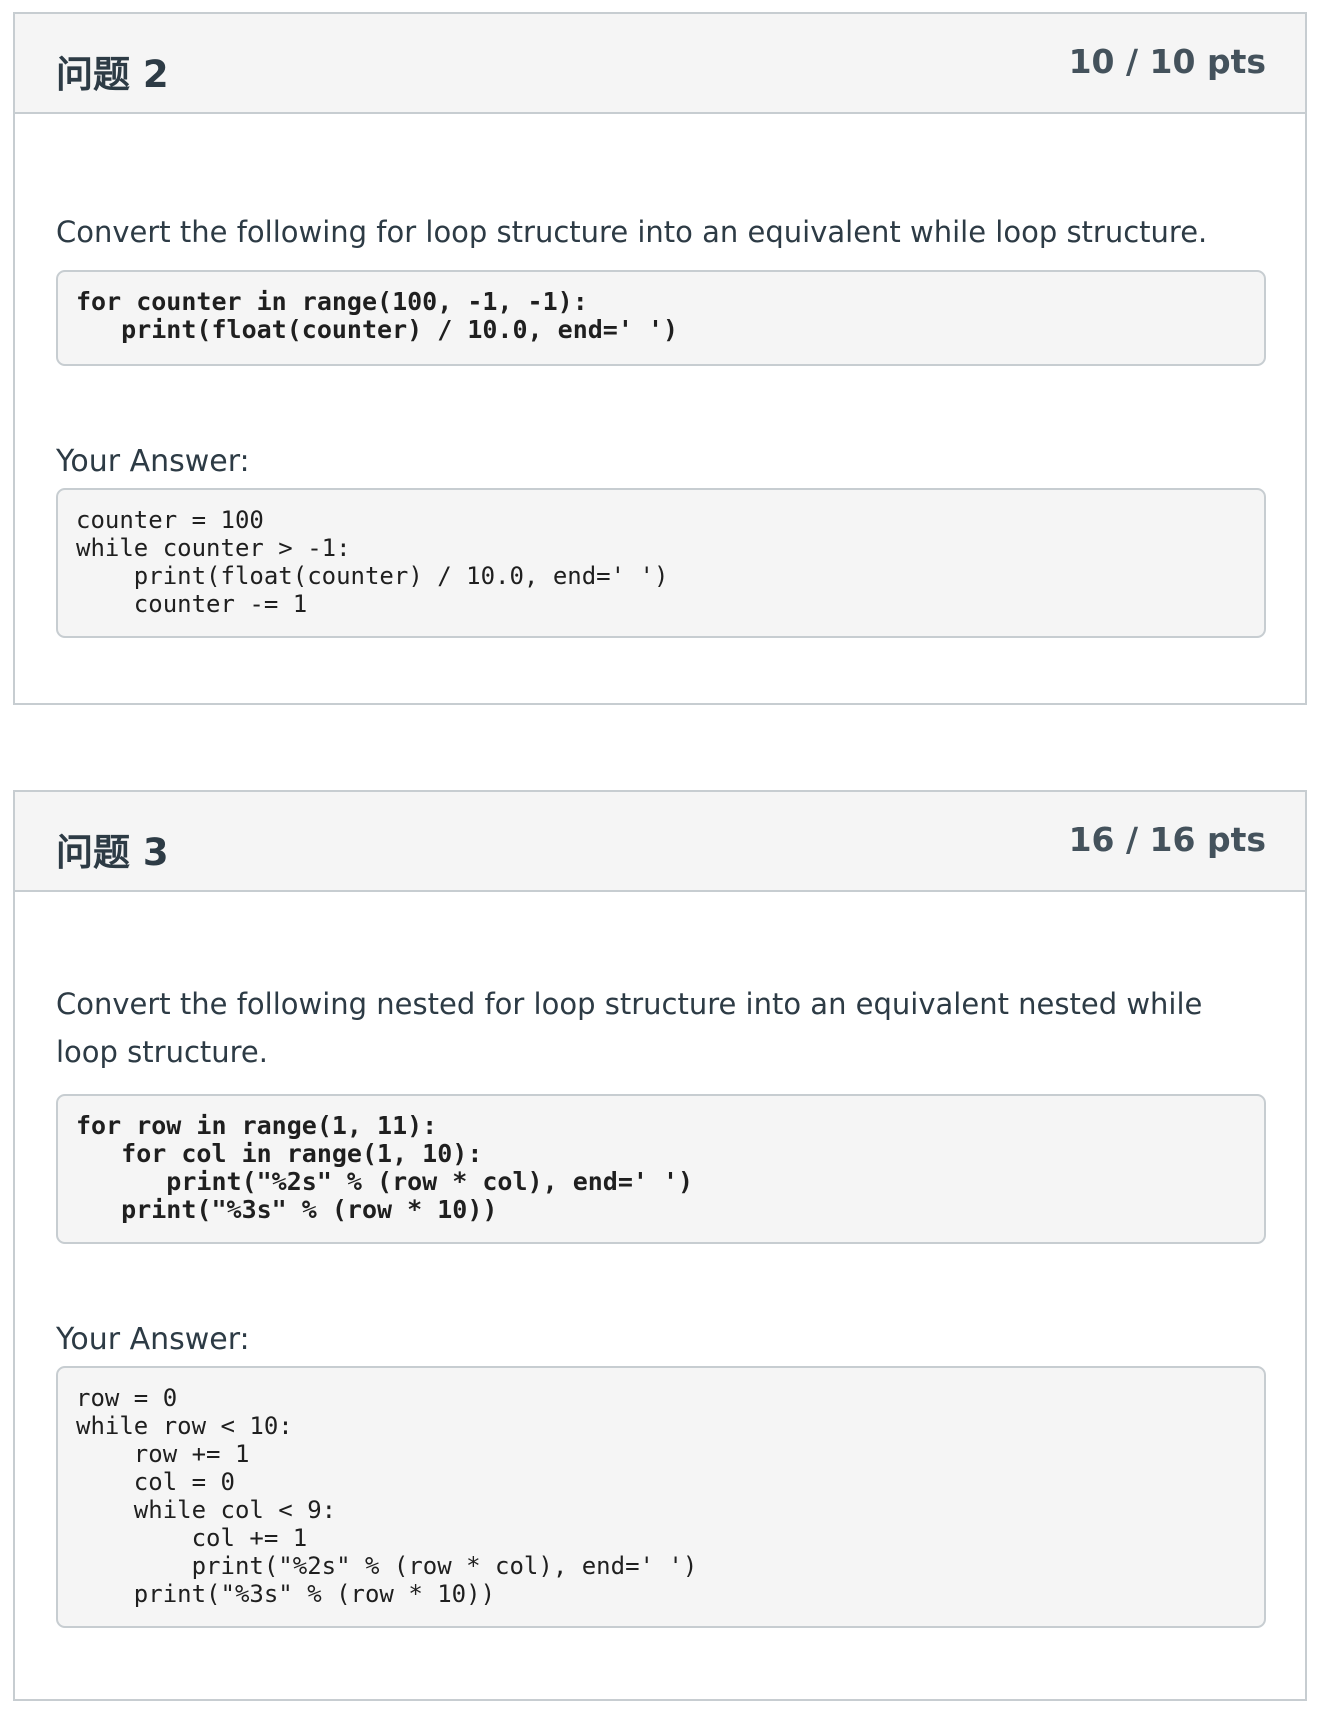 The image size is (1322, 1712). What do you see at coordinates (660, 842) in the screenshot?
I see `question-header: 问题 3 16 / 16 pts` at bounding box center [660, 842].